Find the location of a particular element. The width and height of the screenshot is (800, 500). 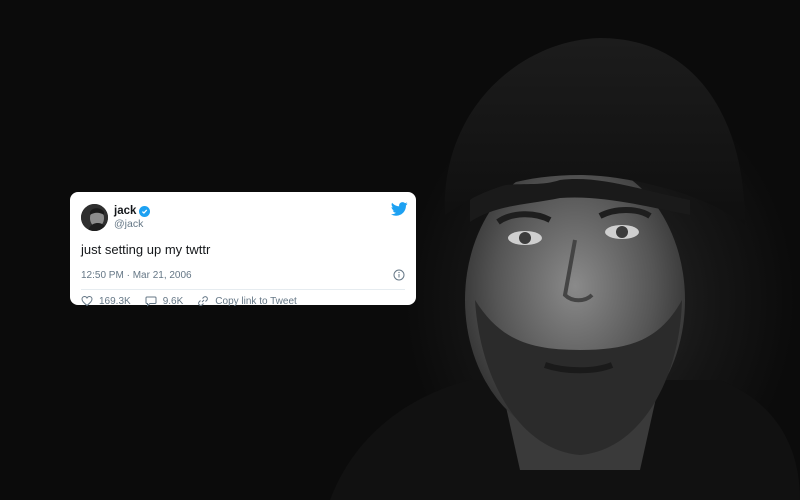

tweet-actions: 169.3K 9.6K Copy link to Tweet is located at coordinates (243, 301).